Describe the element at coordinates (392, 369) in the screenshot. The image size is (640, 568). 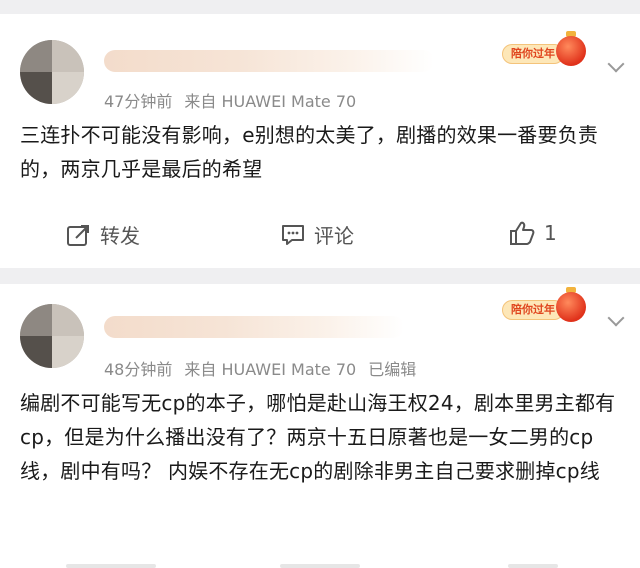
I see `edited-label: 已编辑` at that location.